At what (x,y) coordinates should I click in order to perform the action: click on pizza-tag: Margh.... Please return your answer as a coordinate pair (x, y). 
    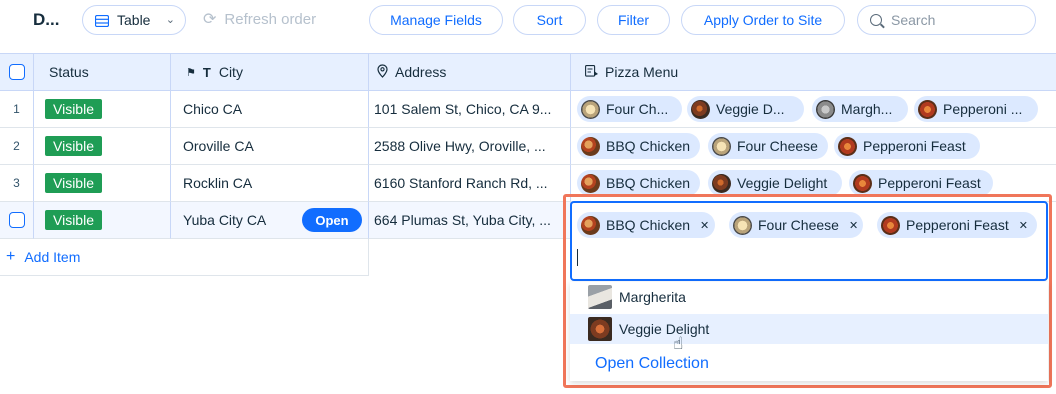
    Looking at the image, I should click on (860, 109).